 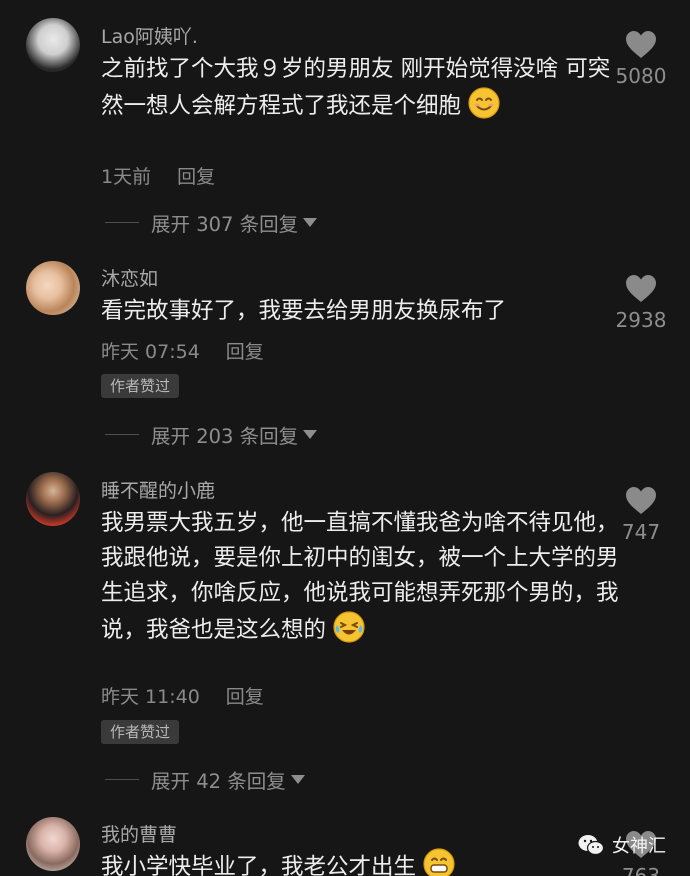 What do you see at coordinates (224, 434) in the screenshot?
I see `expand-replies-label: 展开 203 条回复` at bounding box center [224, 434].